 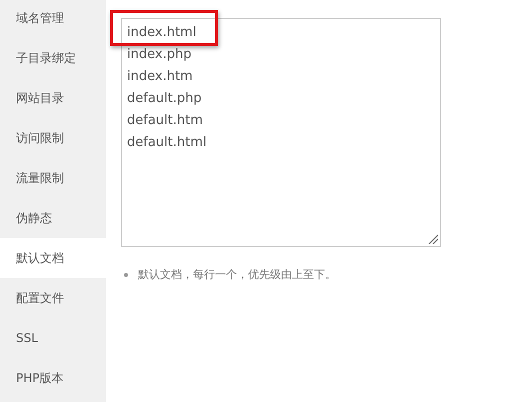 I want to click on text-line: default.html, so click(x=166, y=142).